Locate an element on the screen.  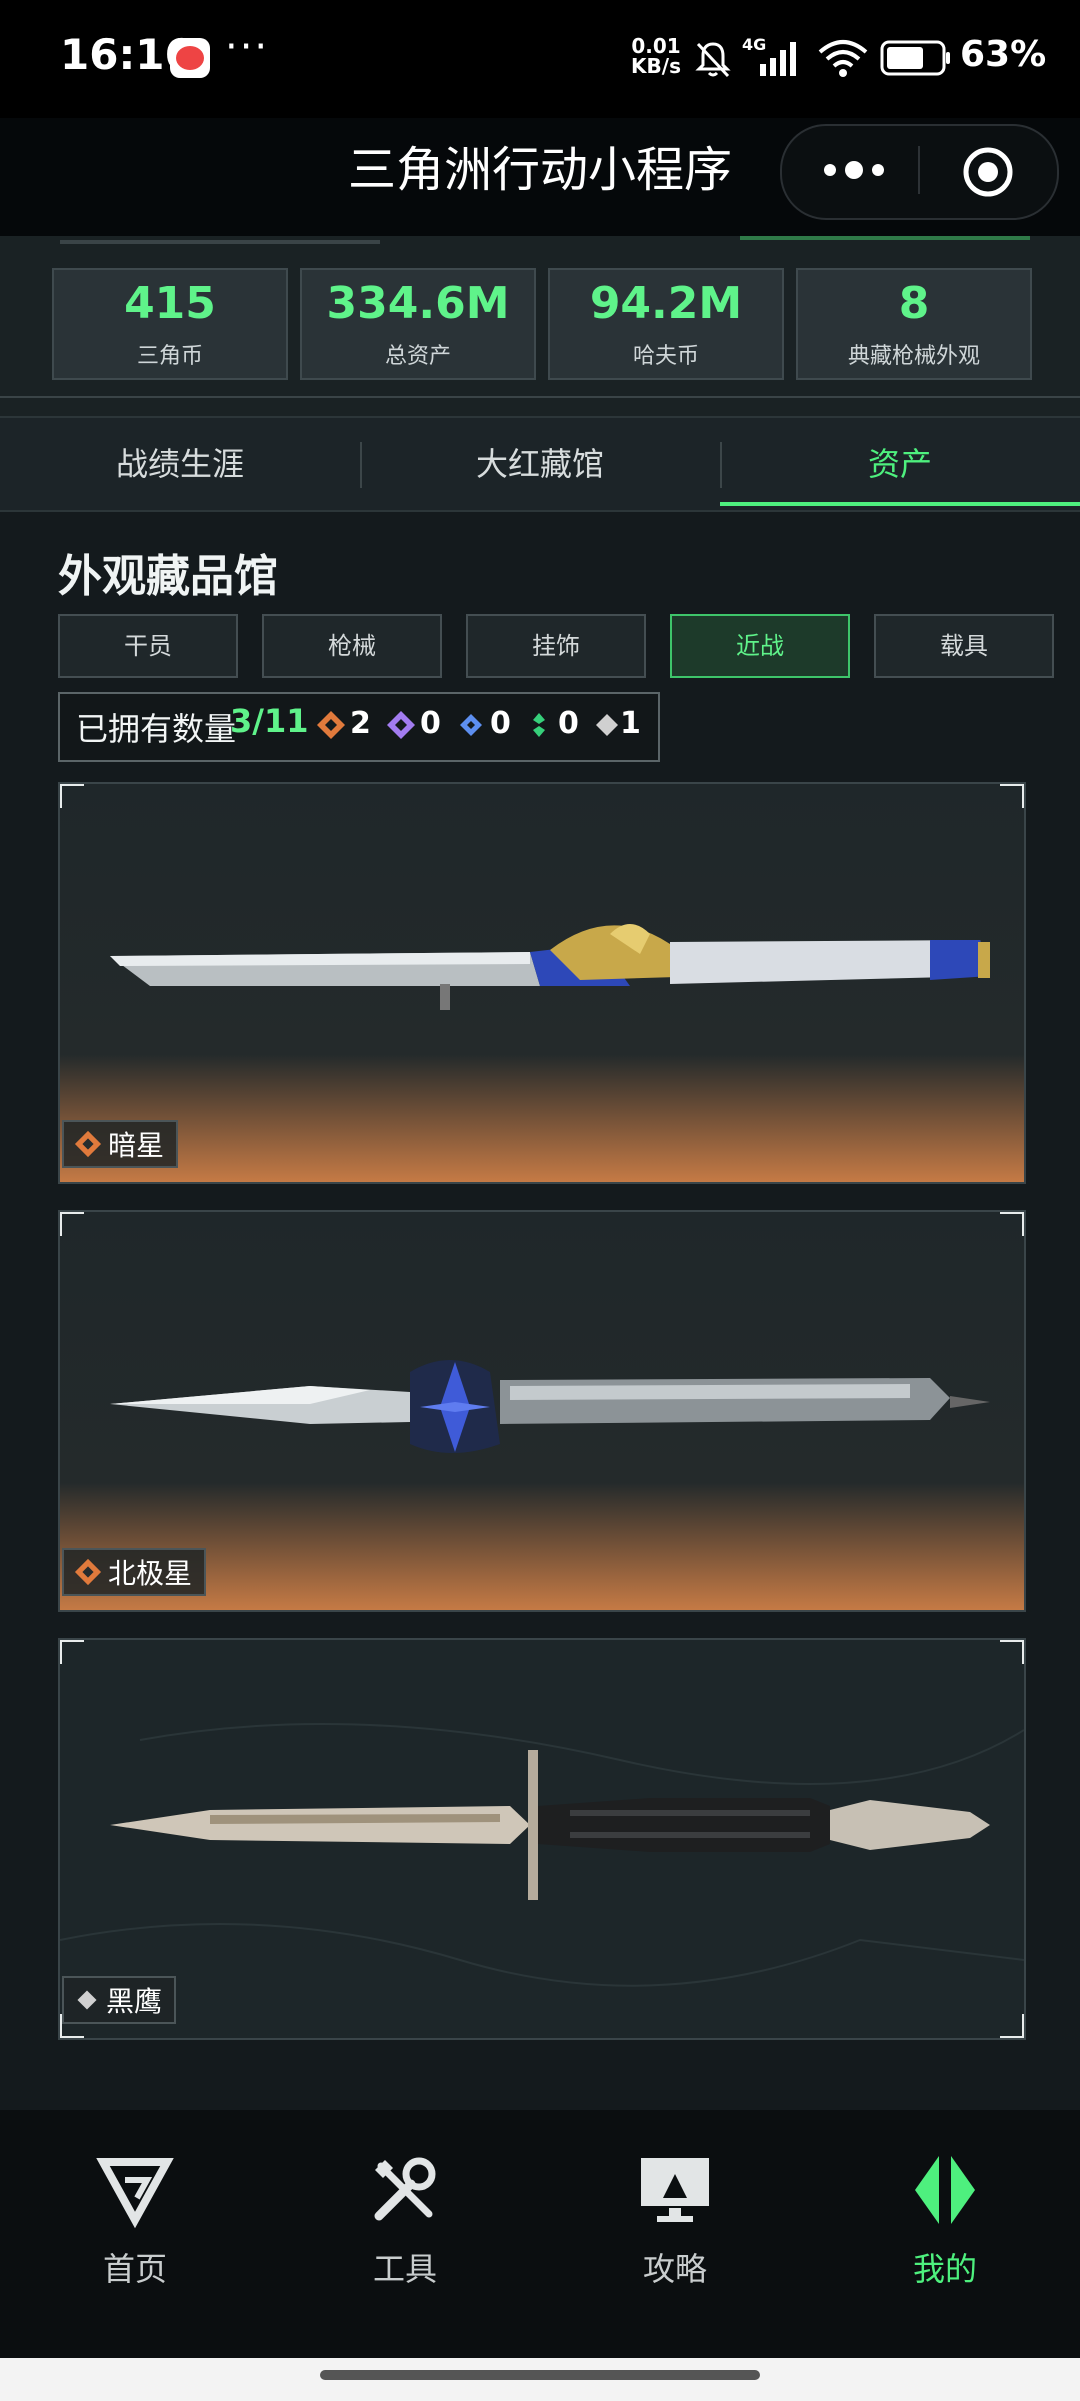
home-logo-icon is located at coordinates (135, 2193).